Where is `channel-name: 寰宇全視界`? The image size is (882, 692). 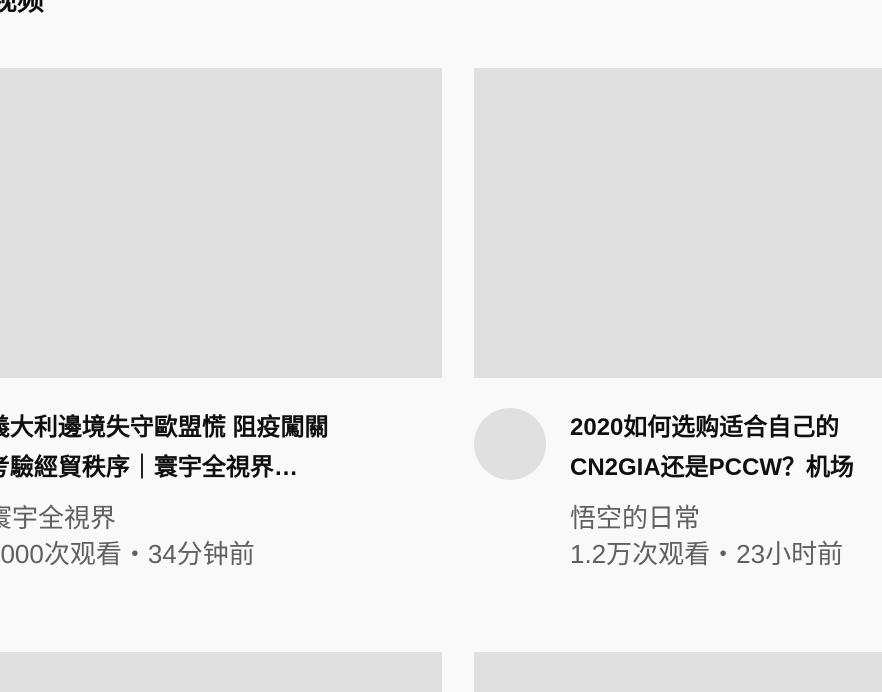 channel-name: 寰宇全視界 is located at coordinates (58, 518).